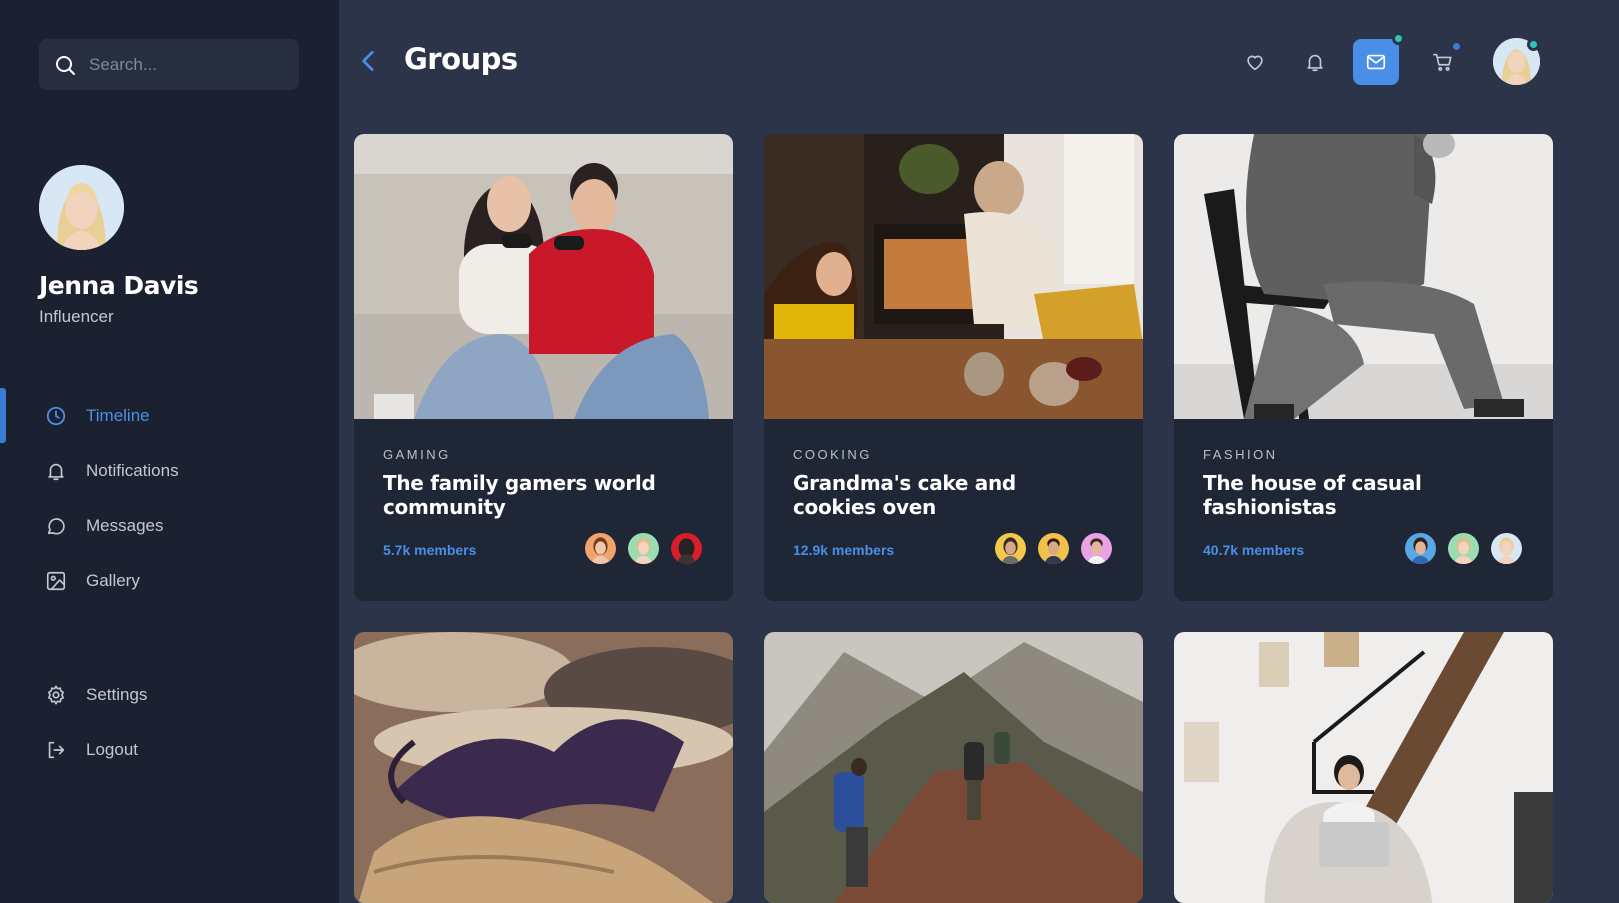 This screenshot has width=1619, height=903. I want to click on search-icon, so click(65, 65).